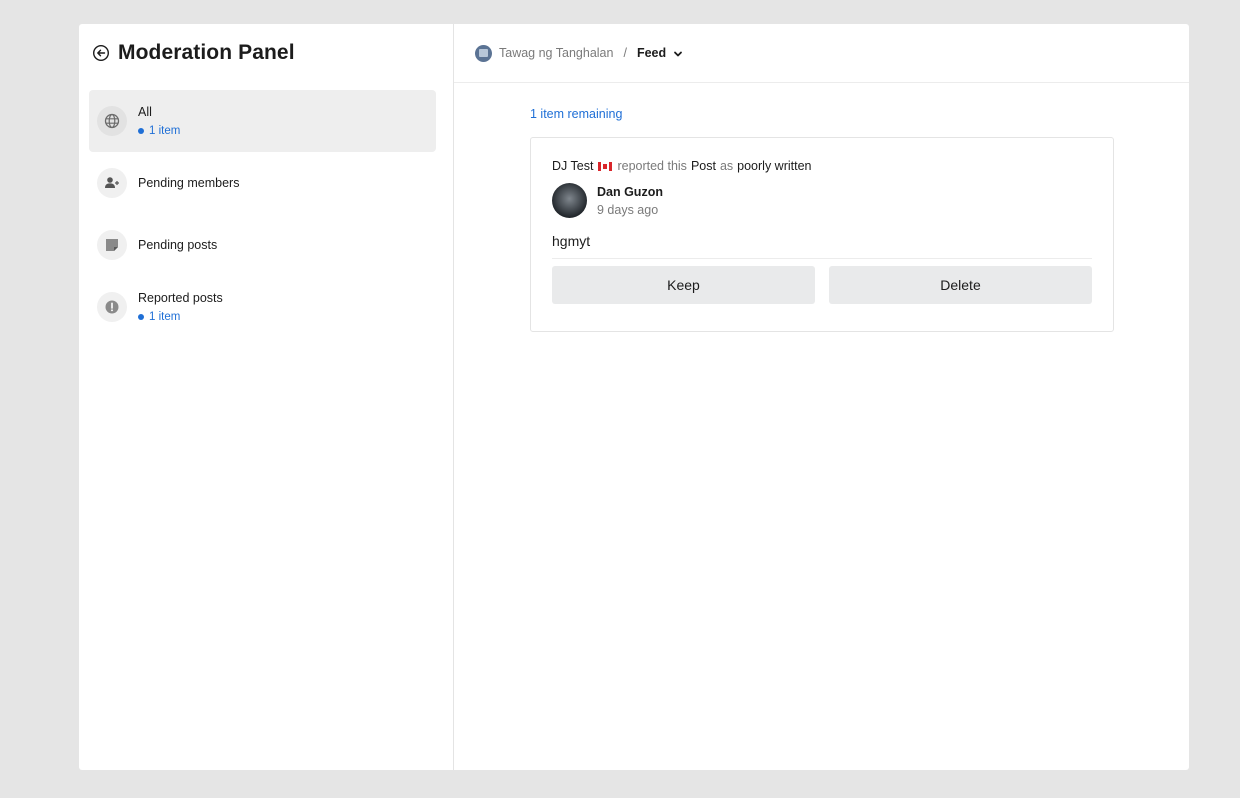 The height and width of the screenshot is (798, 1240). What do you see at coordinates (822, 200) in the screenshot?
I see `post-author: Dan Guzon 9 days ago` at bounding box center [822, 200].